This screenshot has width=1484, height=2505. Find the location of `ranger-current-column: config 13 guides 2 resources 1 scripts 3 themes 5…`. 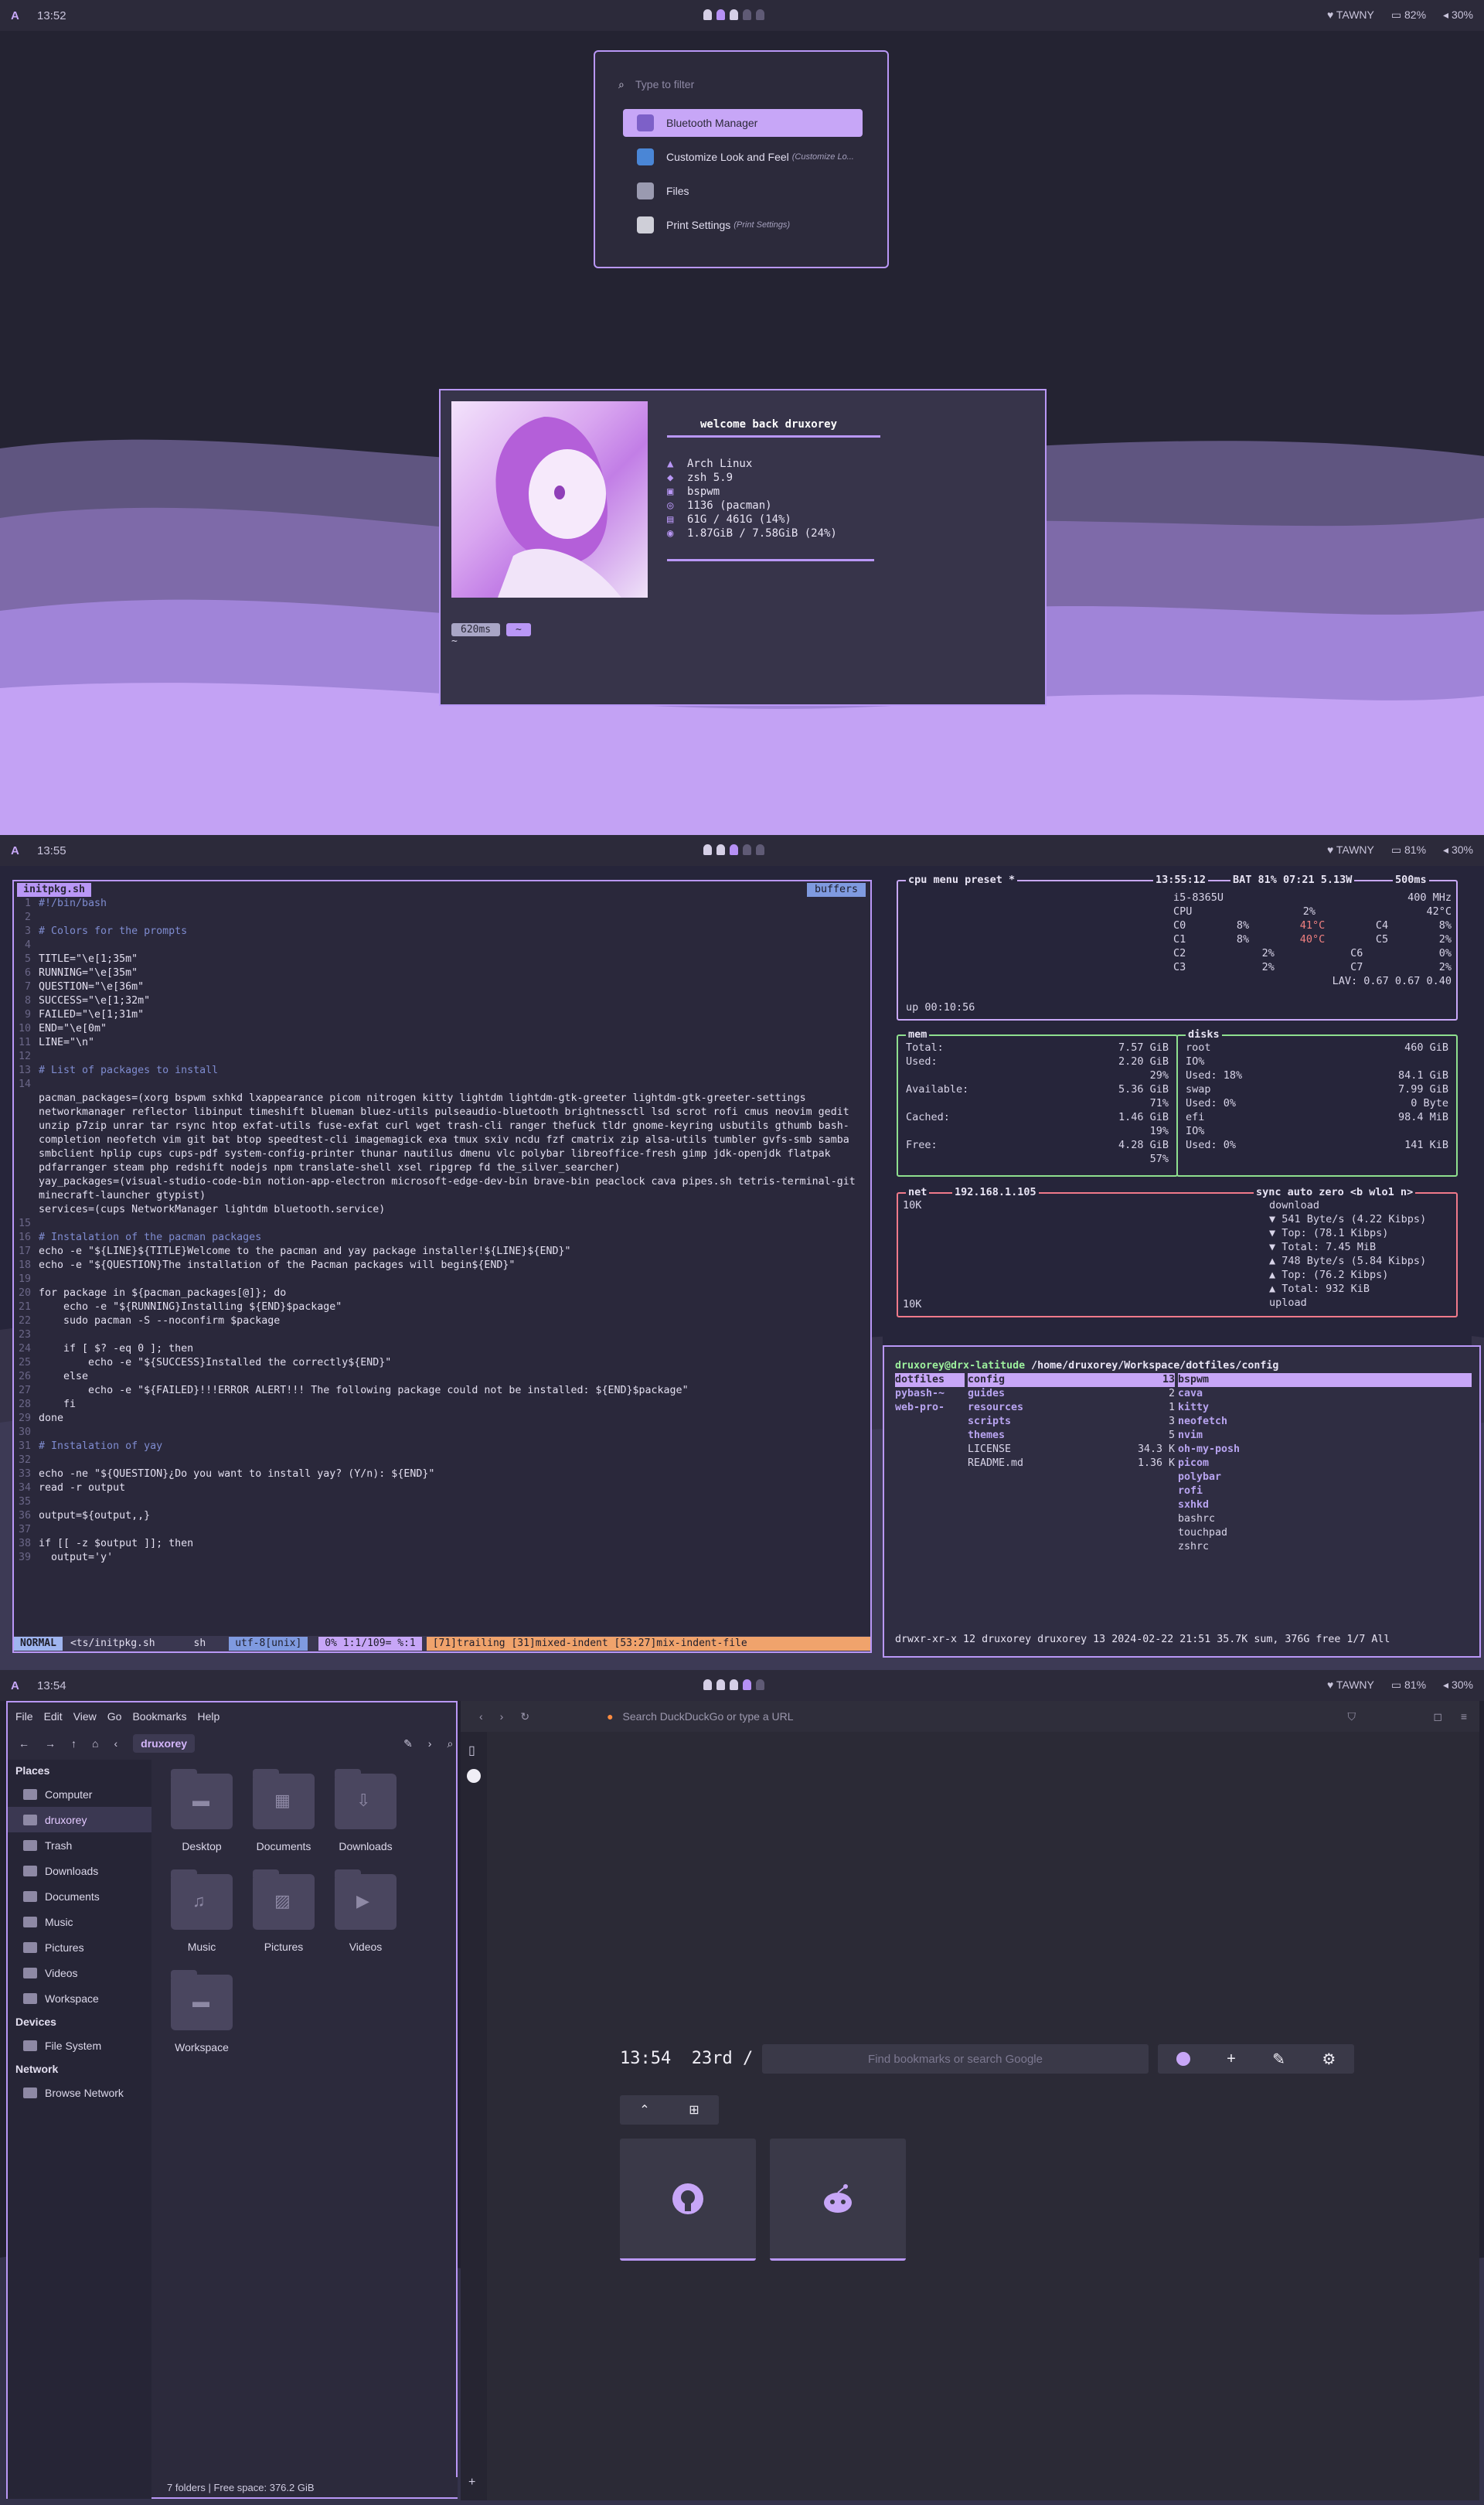

ranger-current-column: config 13 guides 2 resources 1 scripts 3 themes 5… is located at coordinates (1071, 1422).